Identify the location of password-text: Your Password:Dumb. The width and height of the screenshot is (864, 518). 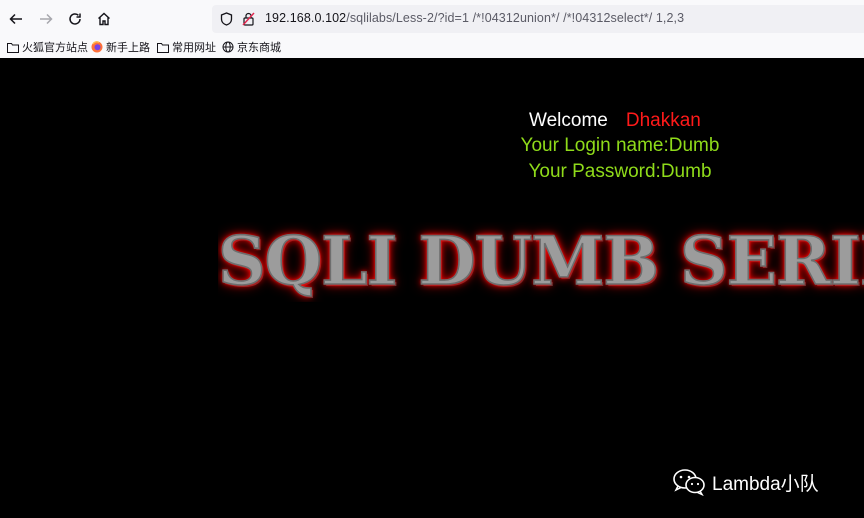
(620, 171).